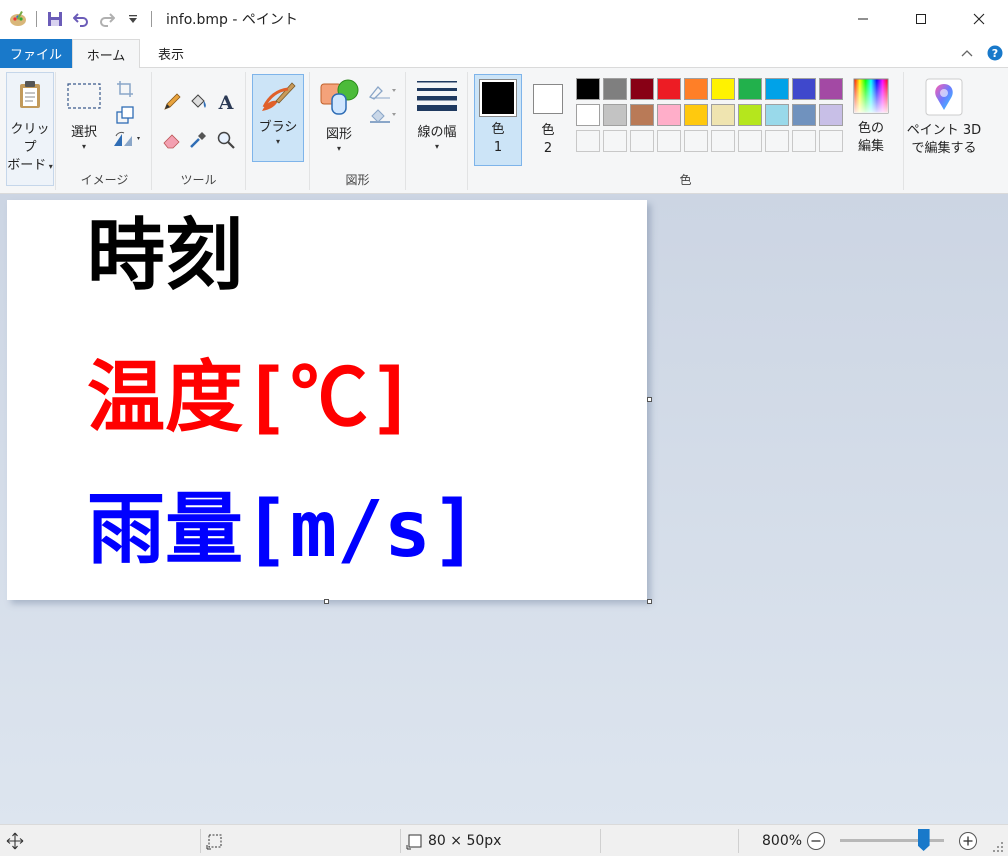  I want to click on clipboard-label-2: ボード ▾, so click(30, 165).